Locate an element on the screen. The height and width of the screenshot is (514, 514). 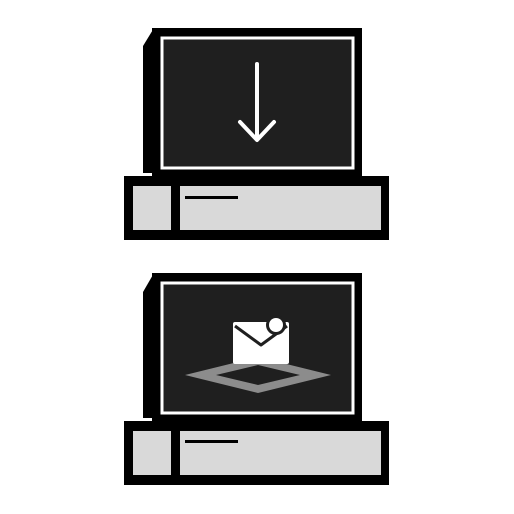
mail-notification-icon is located at coordinates (261, 339).